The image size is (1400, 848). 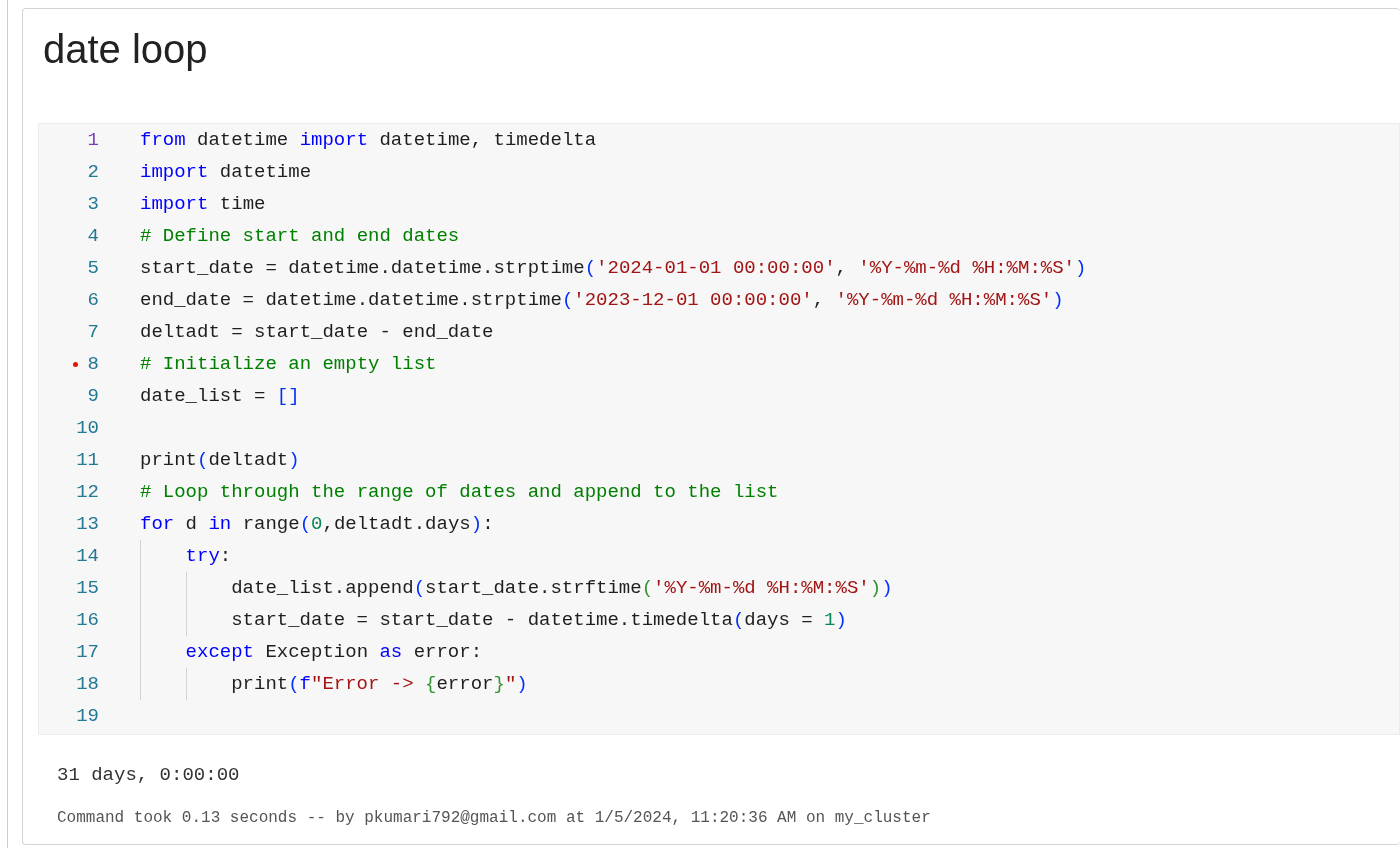 What do you see at coordinates (613, 268) in the screenshot?
I see `code-line: start_date = datetime.datetime.strptime('2024-01-01 00:00:00', '%Y-%m-%d %H:%M:%S')` at bounding box center [613, 268].